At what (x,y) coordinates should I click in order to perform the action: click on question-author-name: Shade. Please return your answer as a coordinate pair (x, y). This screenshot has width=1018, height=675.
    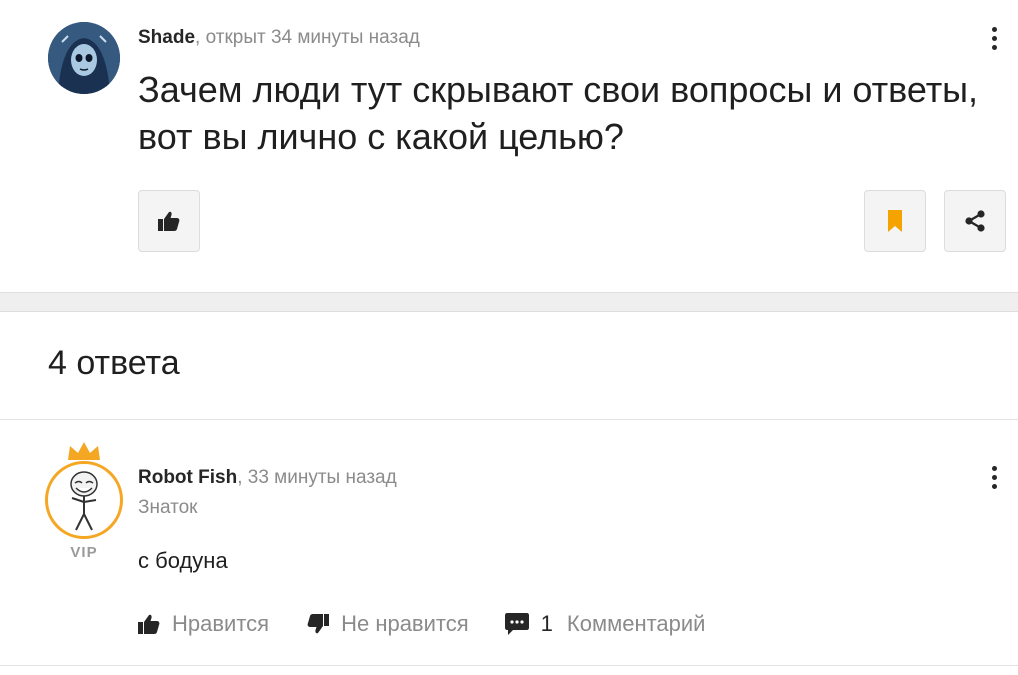
    Looking at the image, I should click on (166, 37).